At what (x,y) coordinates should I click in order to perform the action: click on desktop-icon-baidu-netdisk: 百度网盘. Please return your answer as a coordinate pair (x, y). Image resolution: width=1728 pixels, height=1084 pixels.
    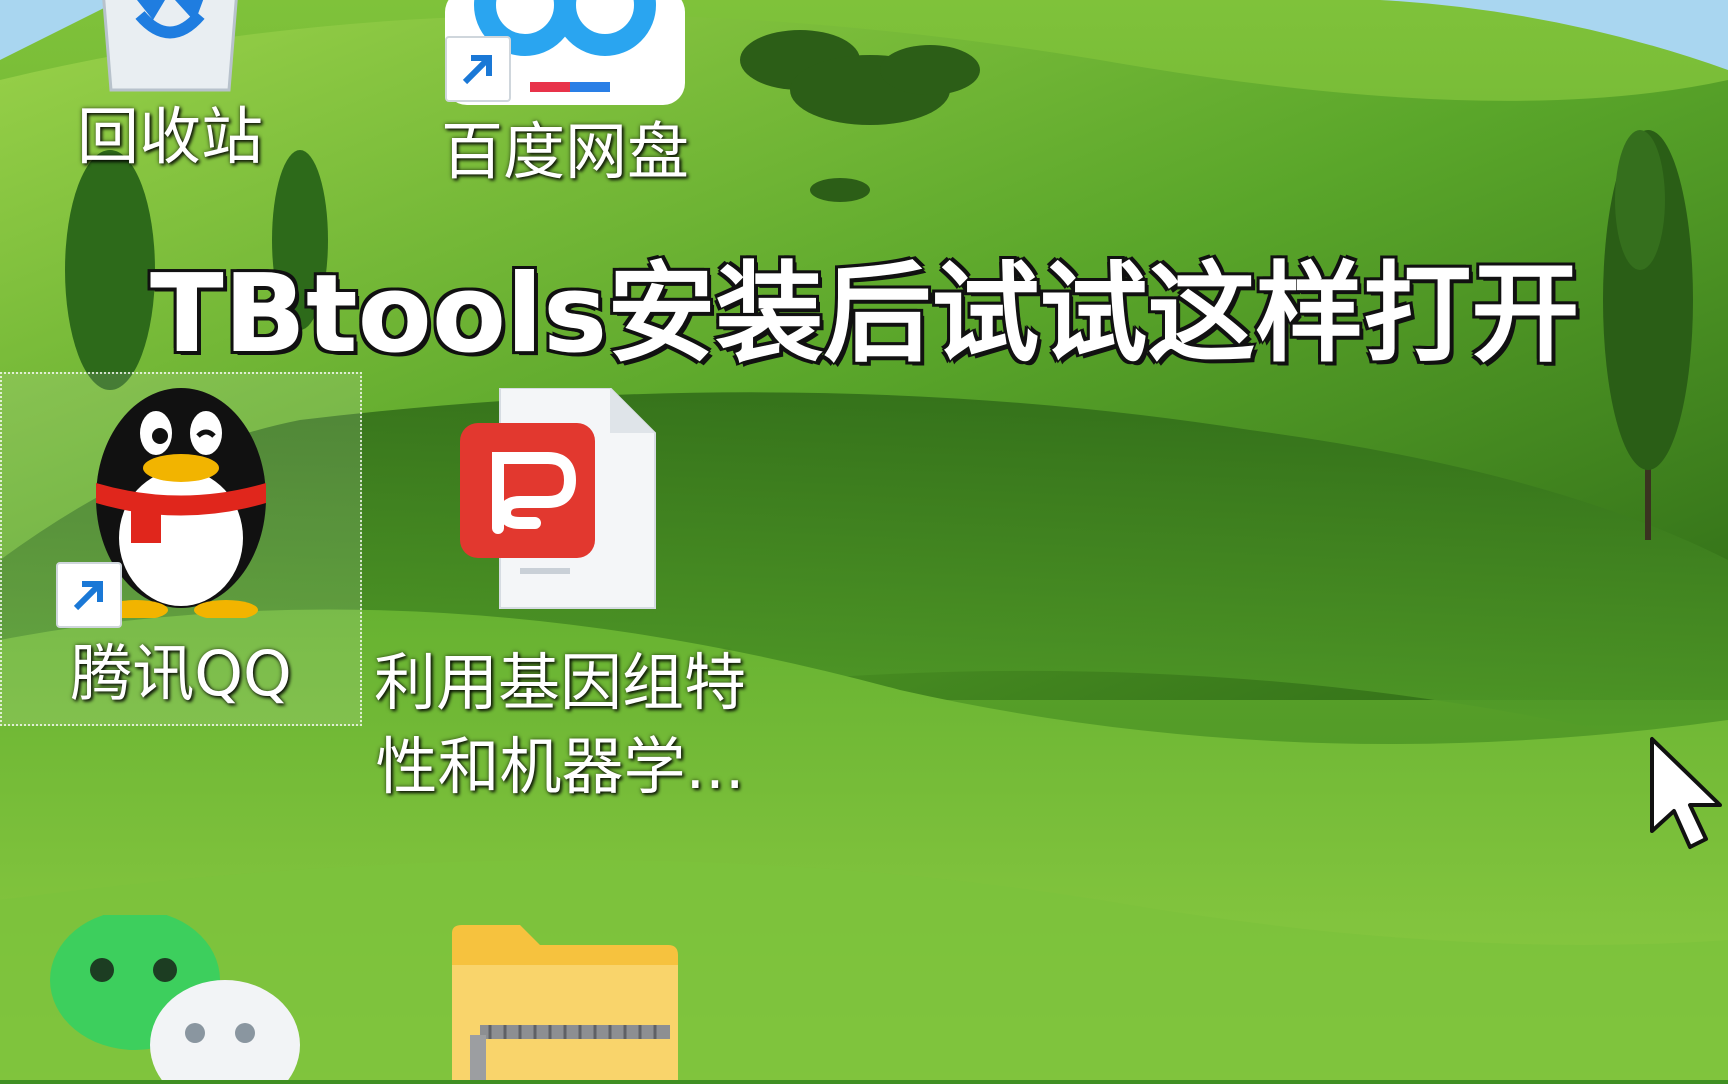
    Looking at the image, I should click on (565, 97).